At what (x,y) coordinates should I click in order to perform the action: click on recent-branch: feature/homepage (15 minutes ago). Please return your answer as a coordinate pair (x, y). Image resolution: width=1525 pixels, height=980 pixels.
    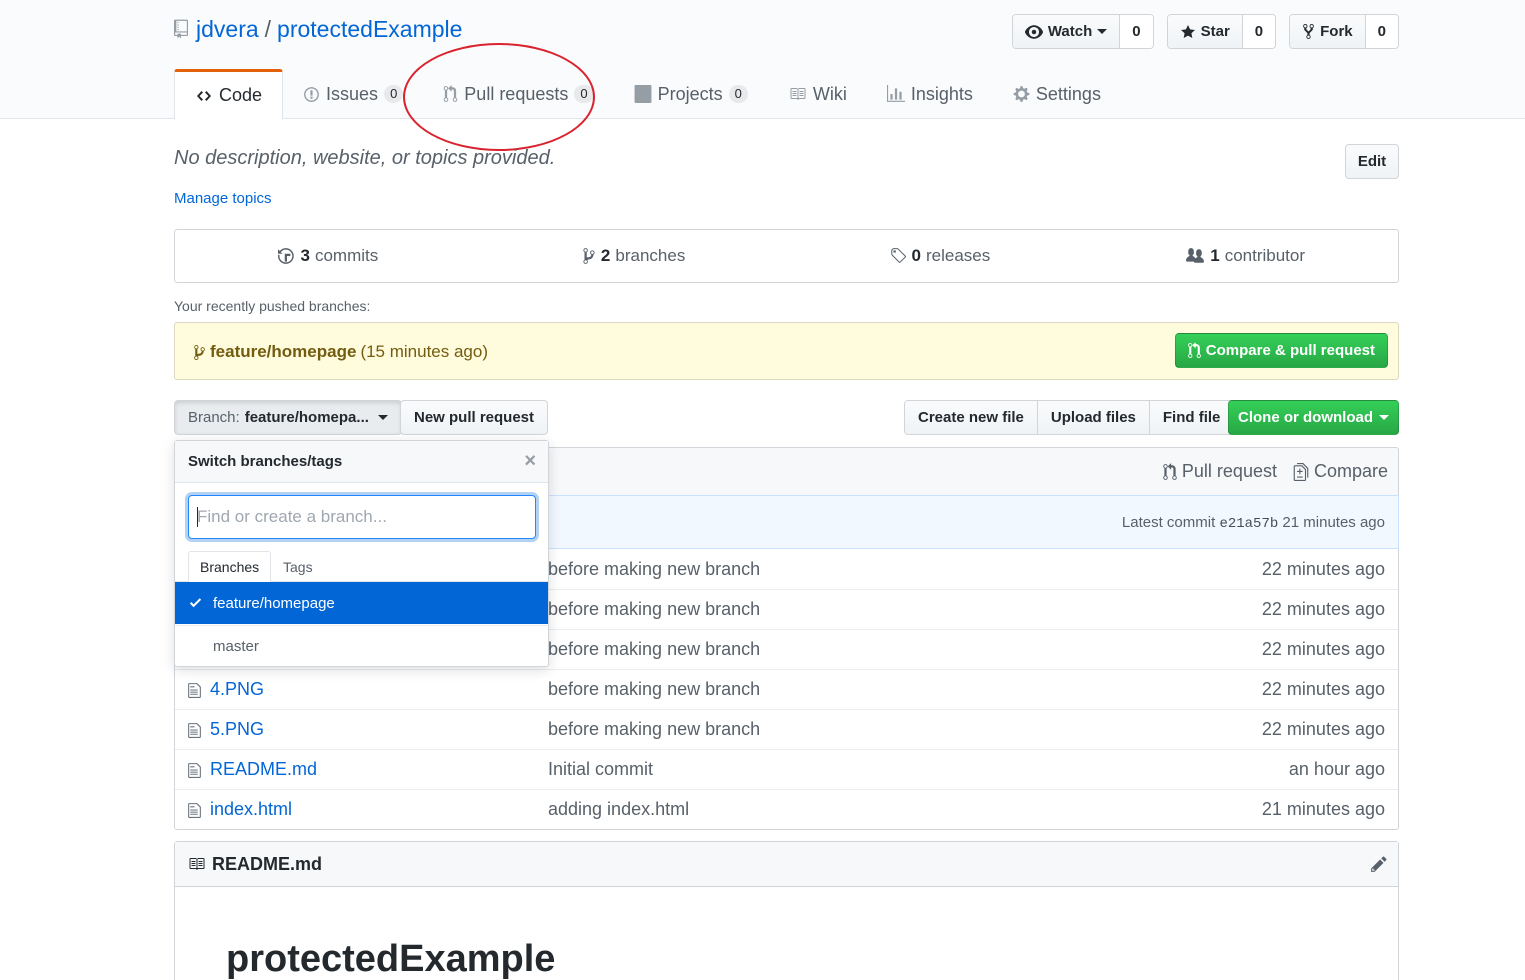
    Looking at the image, I should click on (340, 352).